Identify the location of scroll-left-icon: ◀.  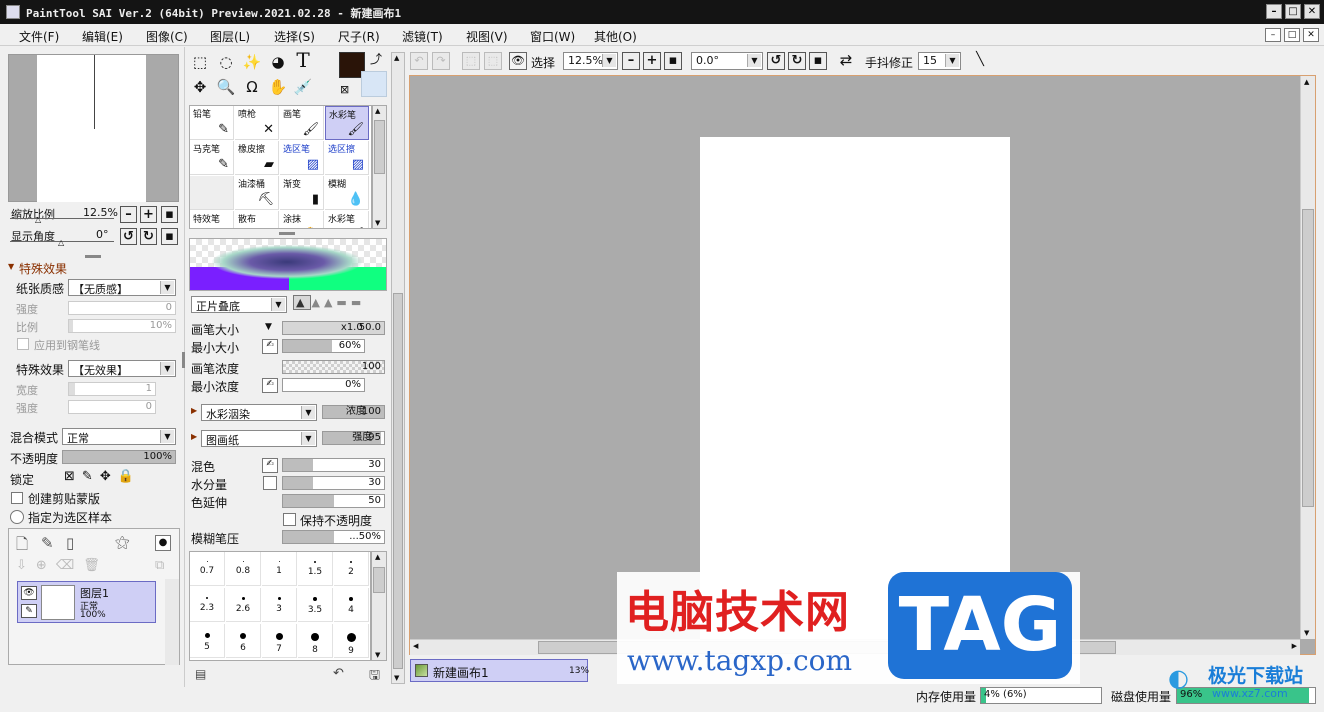
(415, 646).